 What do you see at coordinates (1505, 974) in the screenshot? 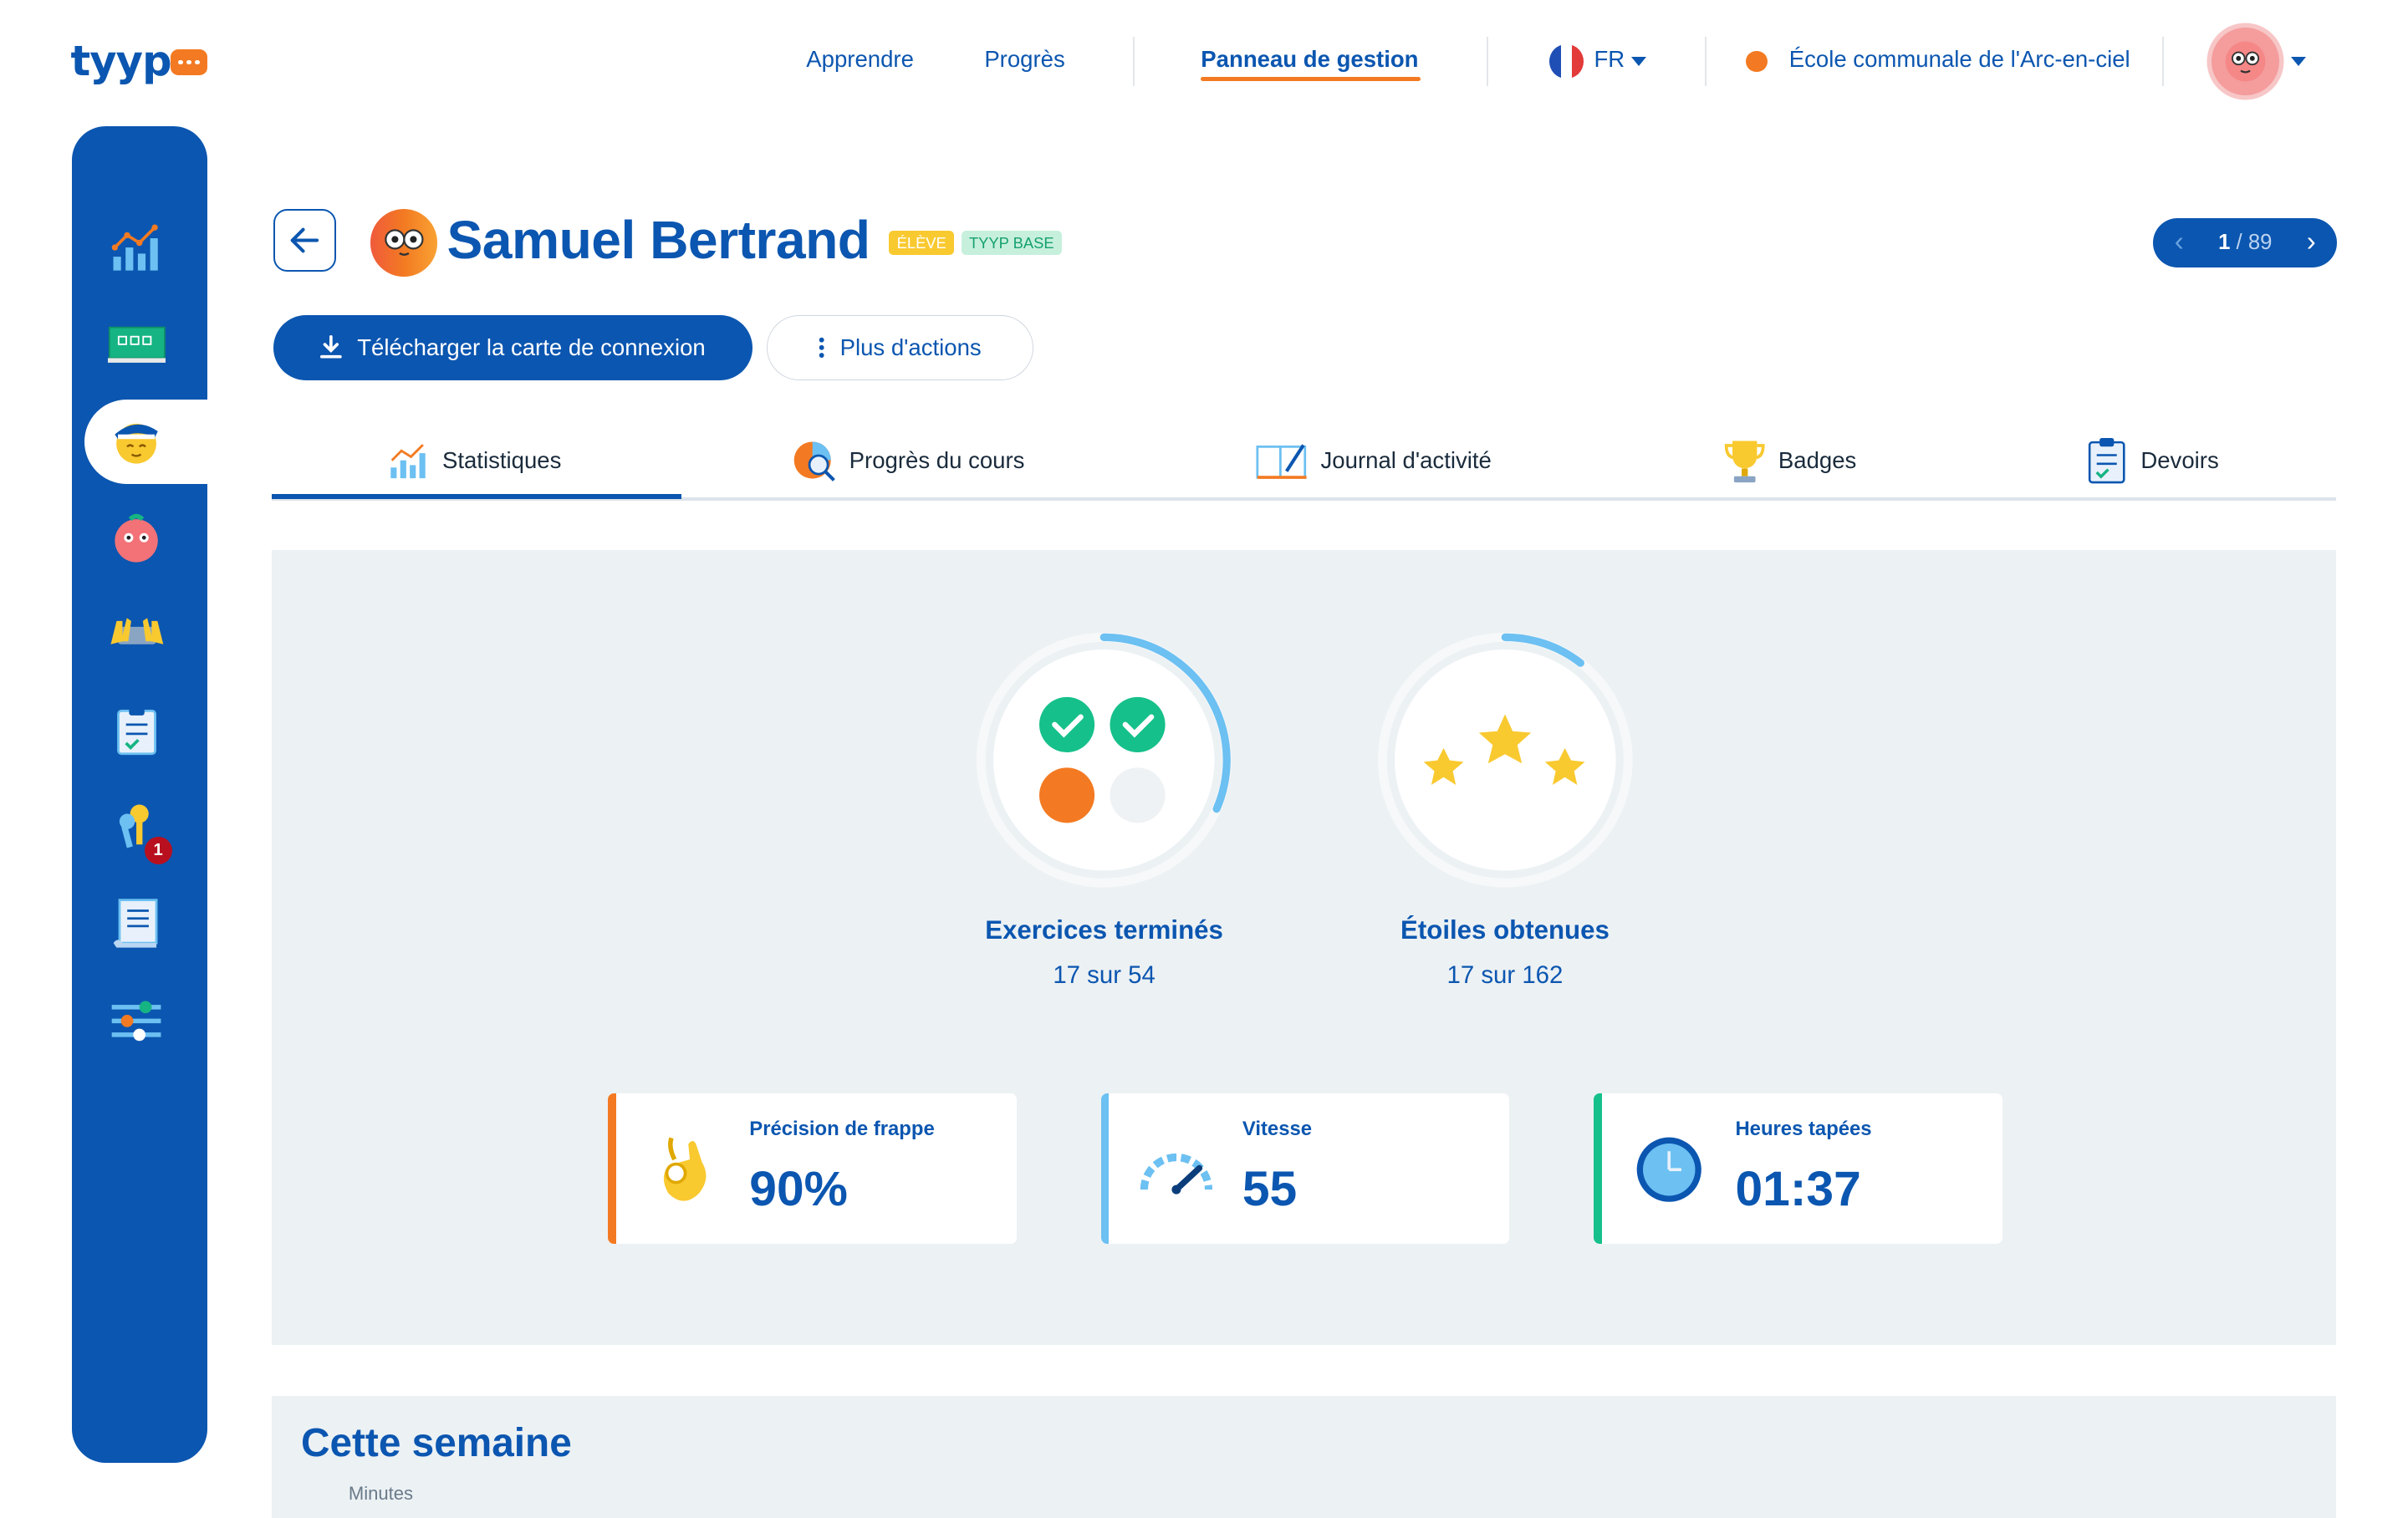
I see `stars-value: 17 sur 162` at bounding box center [1505, 974].